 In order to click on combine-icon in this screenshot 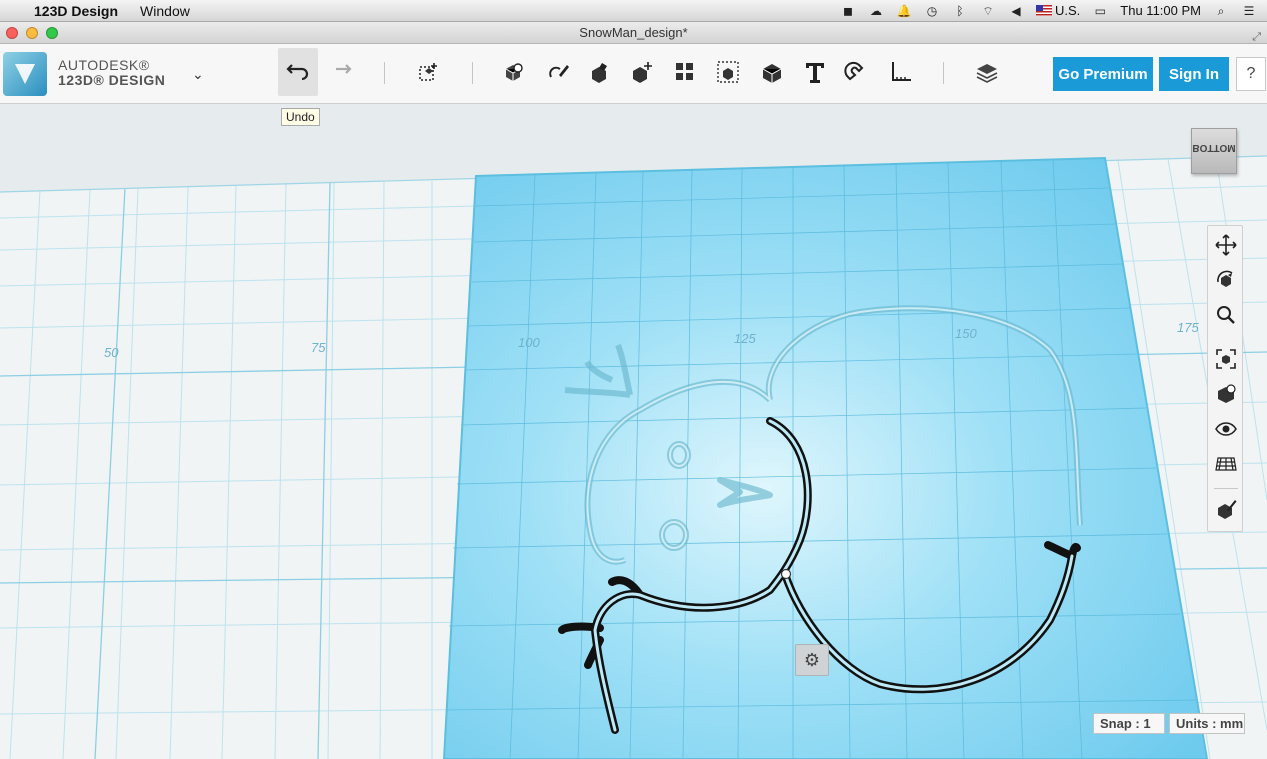, I will do `click(772, 73)`.